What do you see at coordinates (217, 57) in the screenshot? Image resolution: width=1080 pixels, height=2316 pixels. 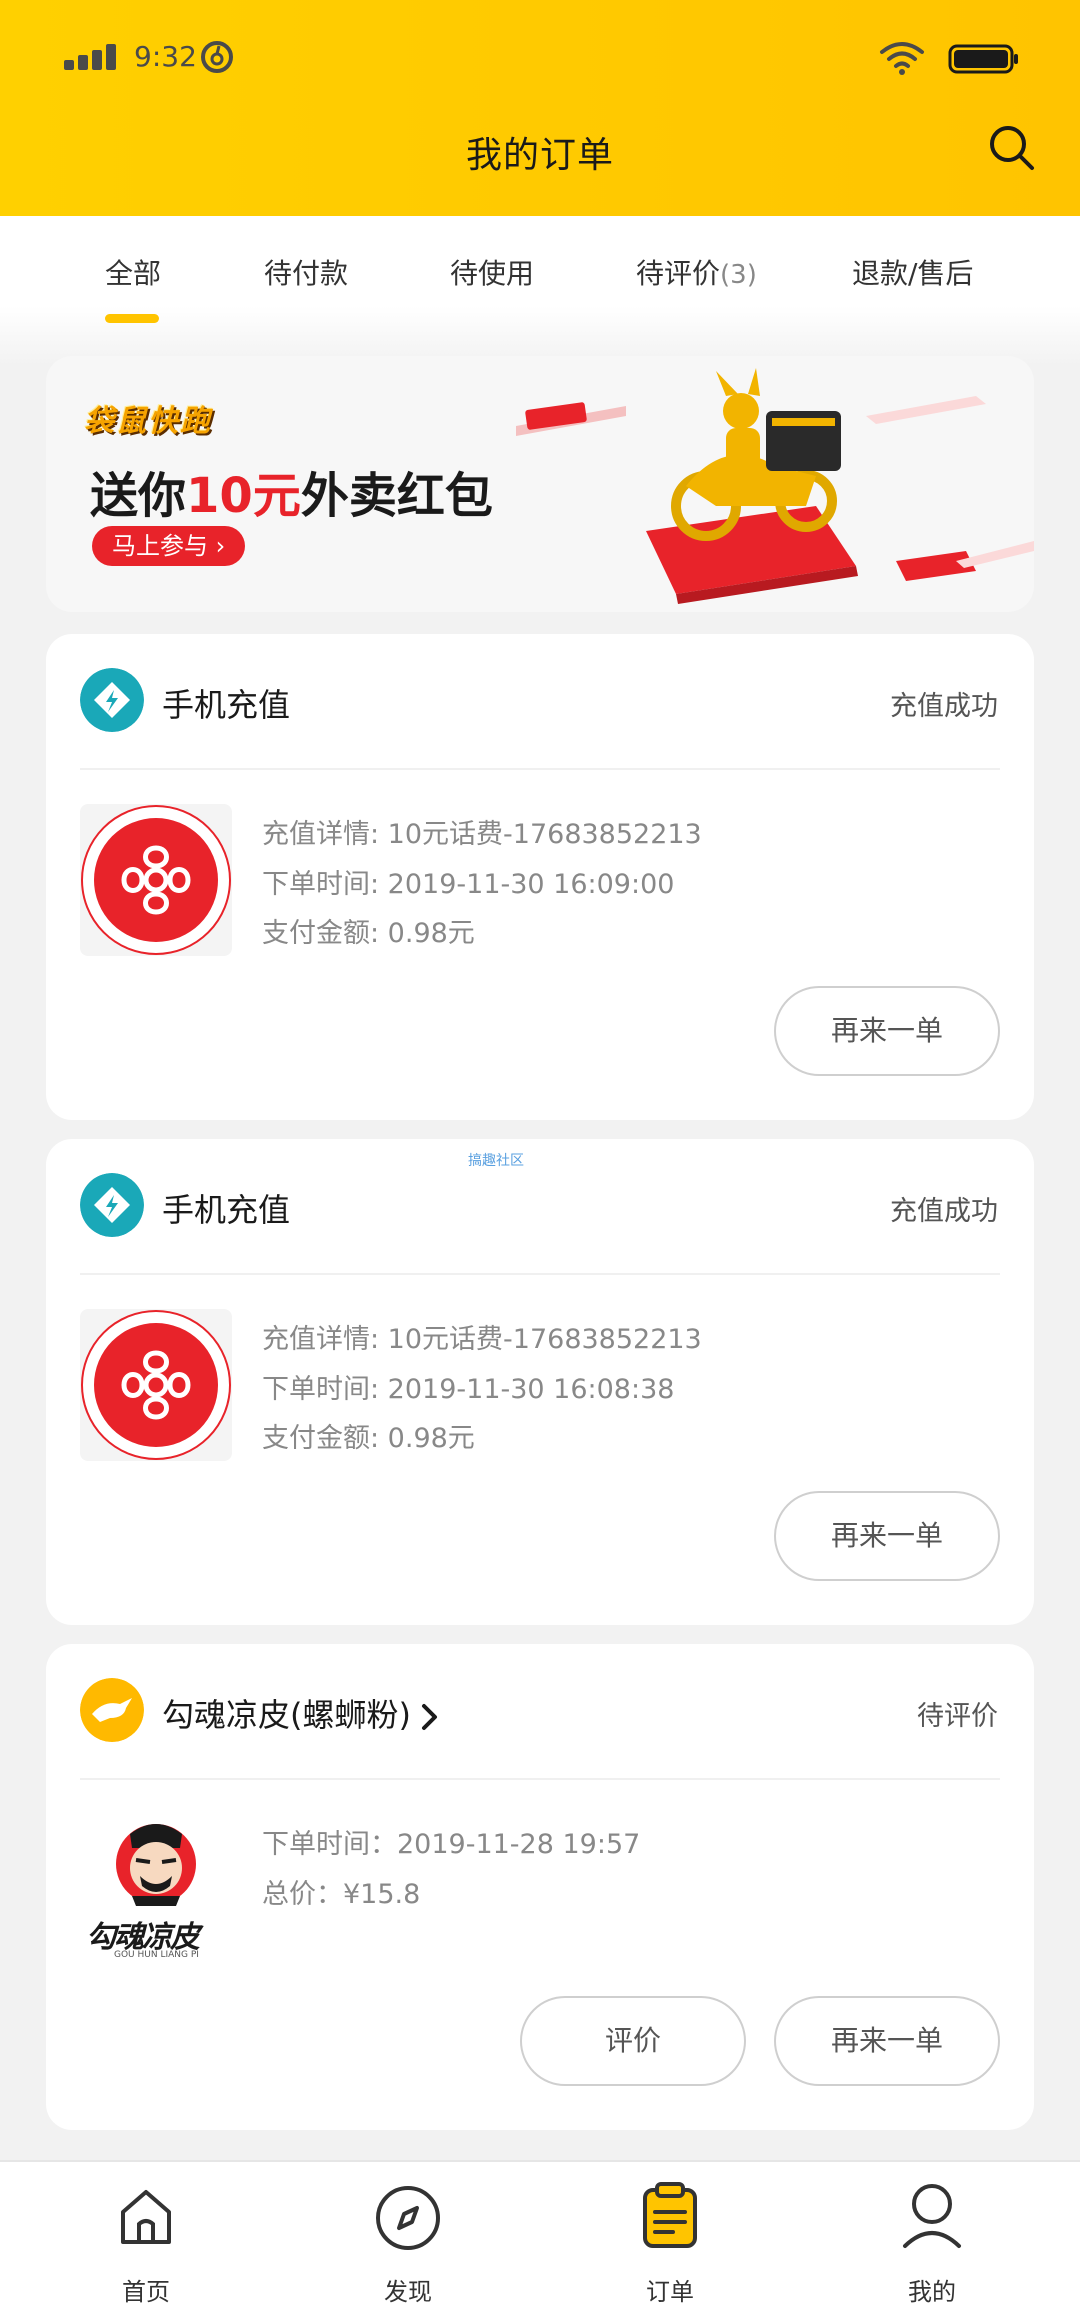 I see `netease-music-icon` at bounding box center [217, 57].